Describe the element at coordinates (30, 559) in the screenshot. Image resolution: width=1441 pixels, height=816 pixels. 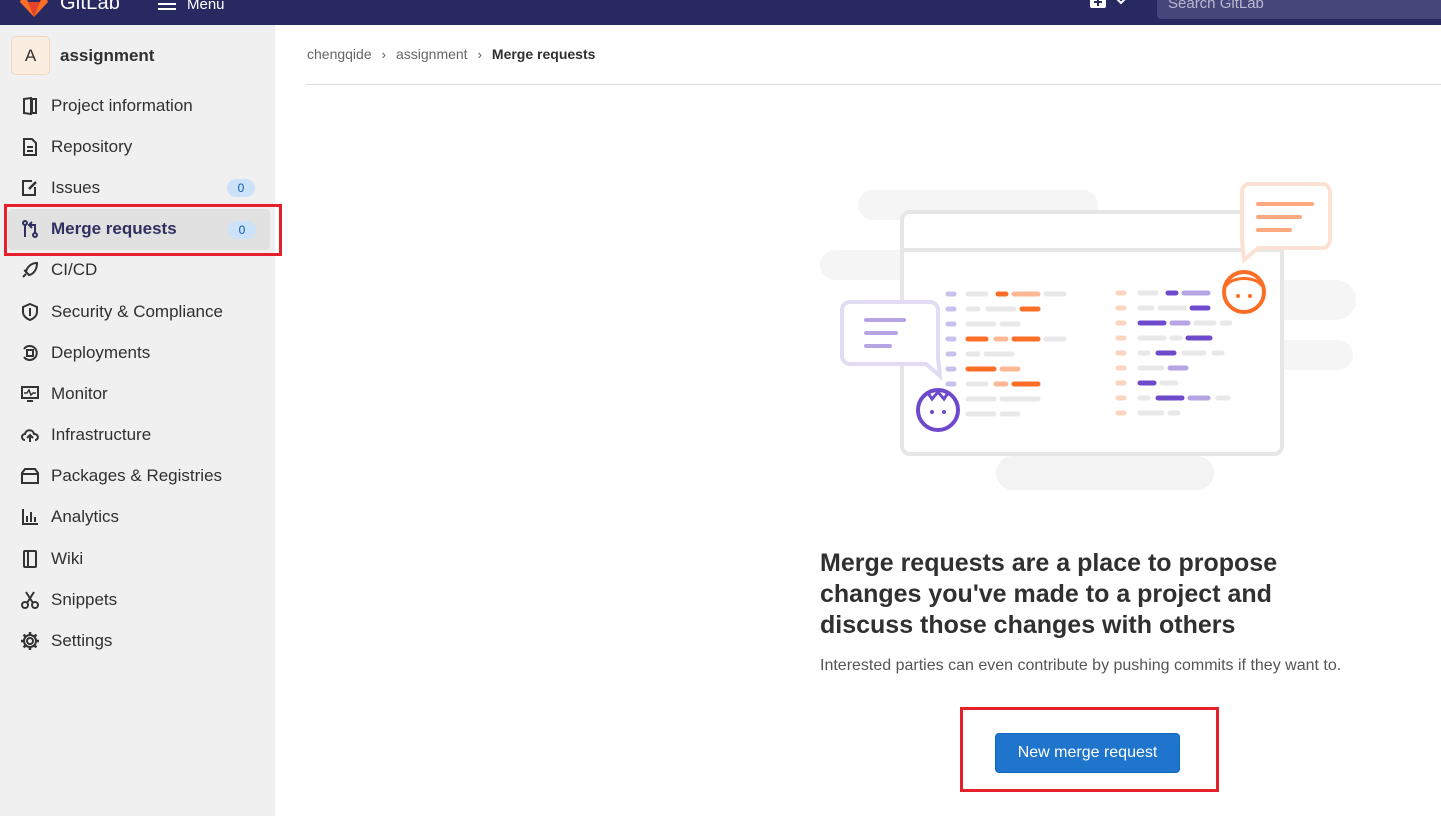
I see `book-icon` at that location.